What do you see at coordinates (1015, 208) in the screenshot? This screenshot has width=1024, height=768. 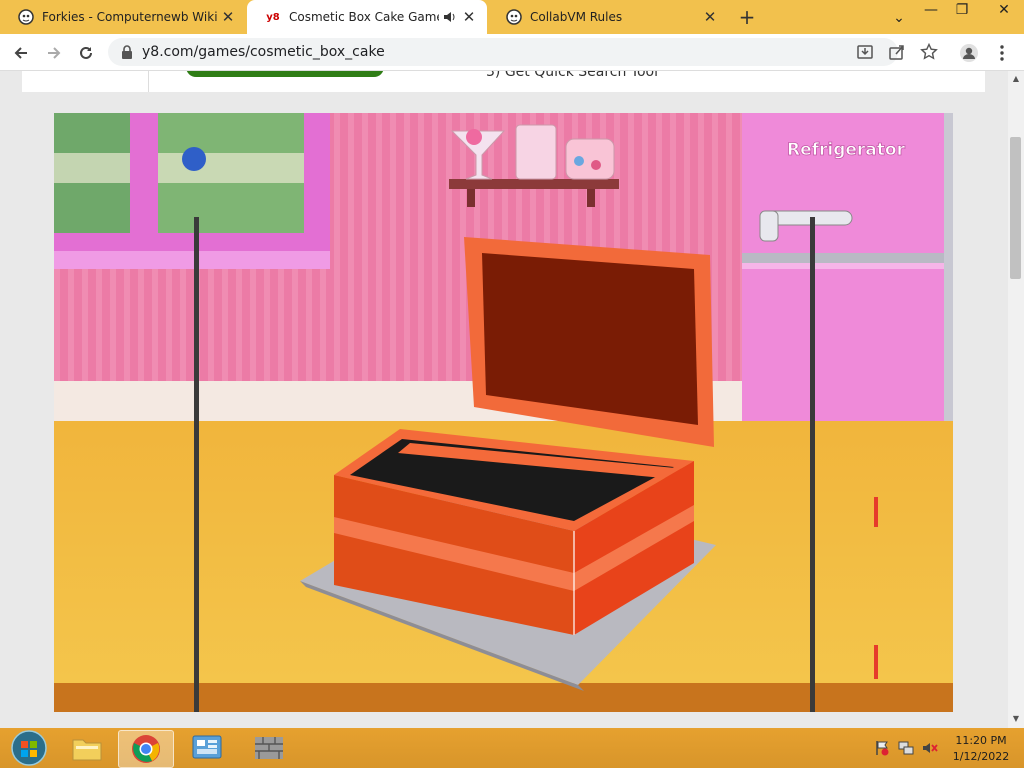 I see `scroll-thumb` at bounding box center [1015, 208].